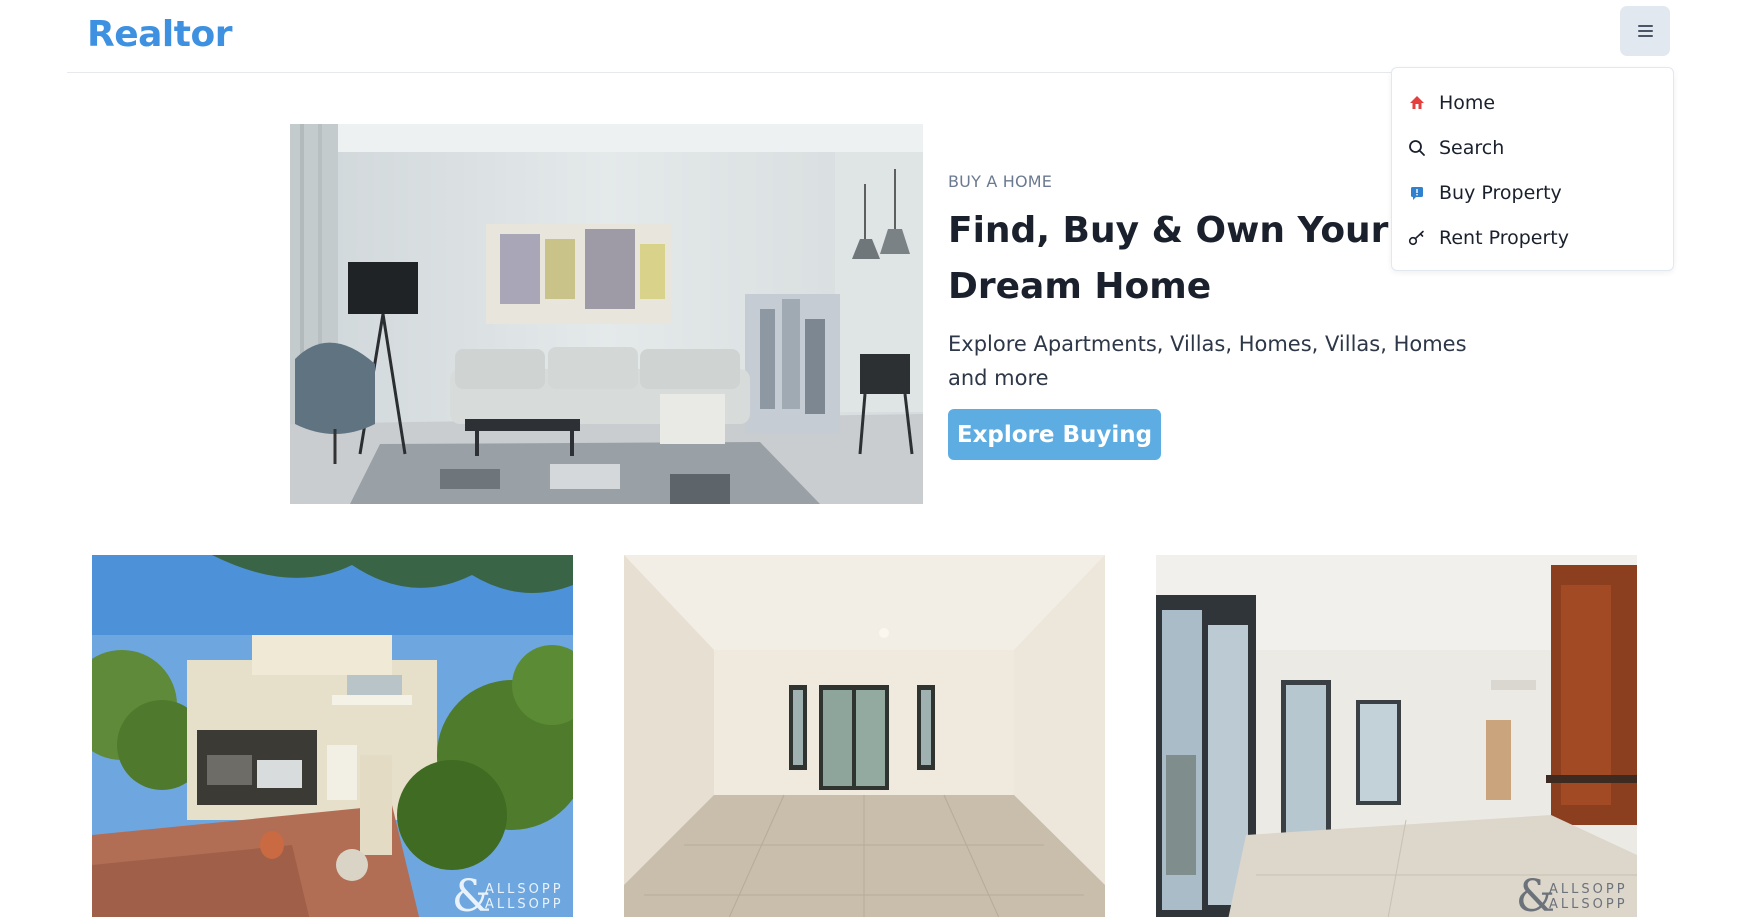  Describe the element at coordinates (1467, 102) in the screenshot. I see `menu-item-label: Home` at that location.